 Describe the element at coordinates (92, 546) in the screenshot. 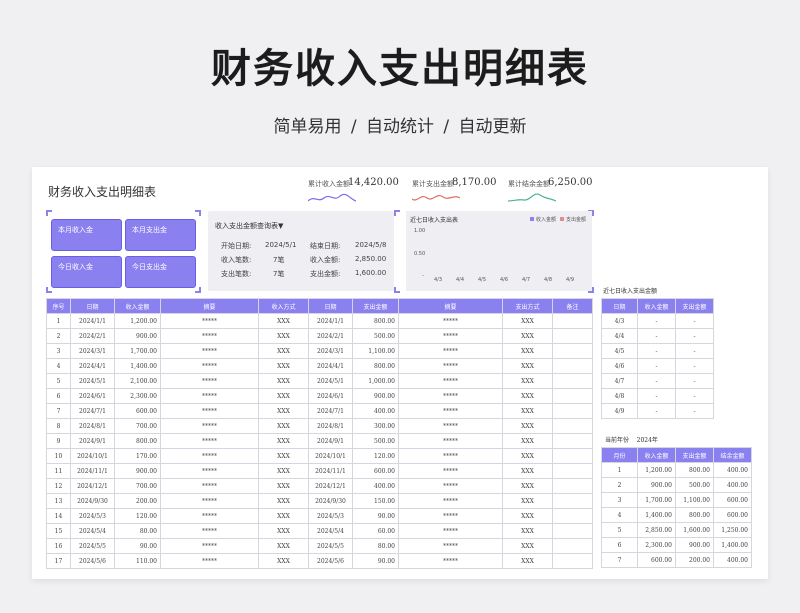

I see `table-cell: 2024/5/5` at that location.